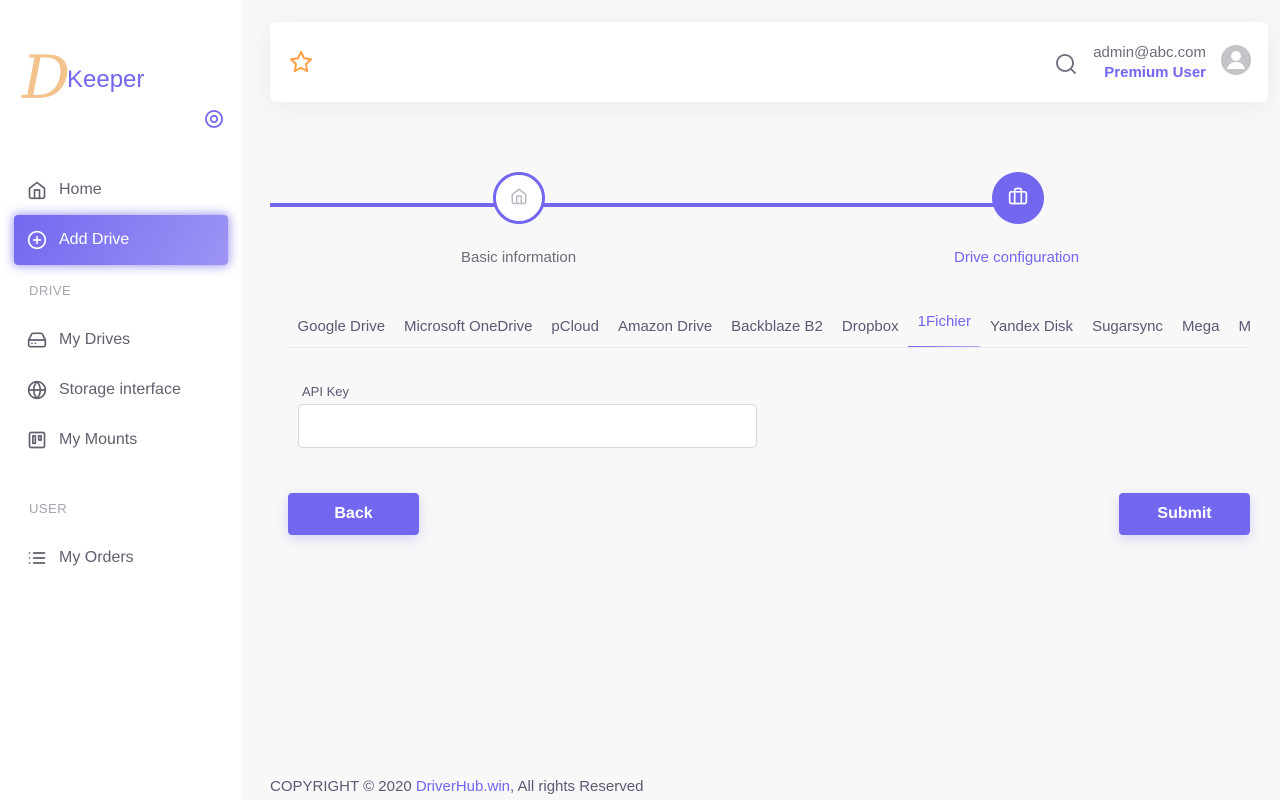 This screenshot has height=800, width=1280. Describe the element at coordinates (527, 426) in the screenshot. I see `api-key-input` at that location.